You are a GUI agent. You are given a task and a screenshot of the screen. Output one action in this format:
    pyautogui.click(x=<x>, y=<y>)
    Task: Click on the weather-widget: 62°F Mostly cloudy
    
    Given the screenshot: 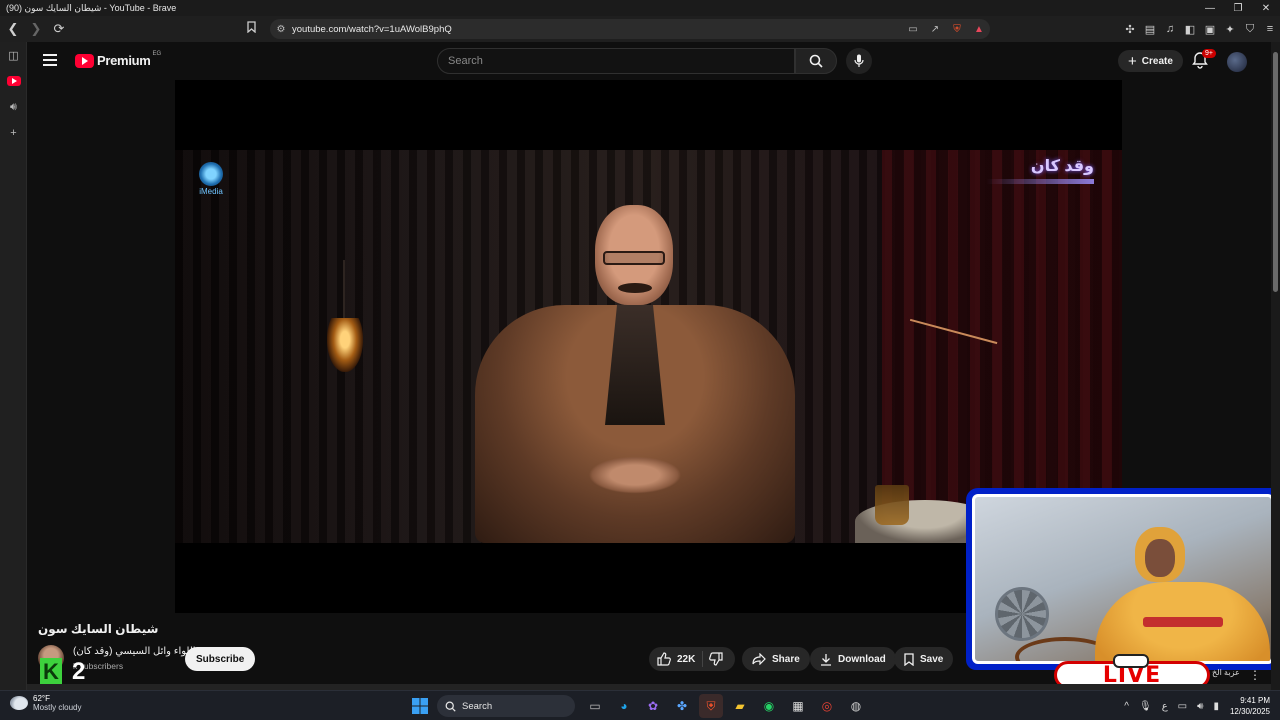 What is the action you would take?
    pyautogui.click(x=45, y=703)
    